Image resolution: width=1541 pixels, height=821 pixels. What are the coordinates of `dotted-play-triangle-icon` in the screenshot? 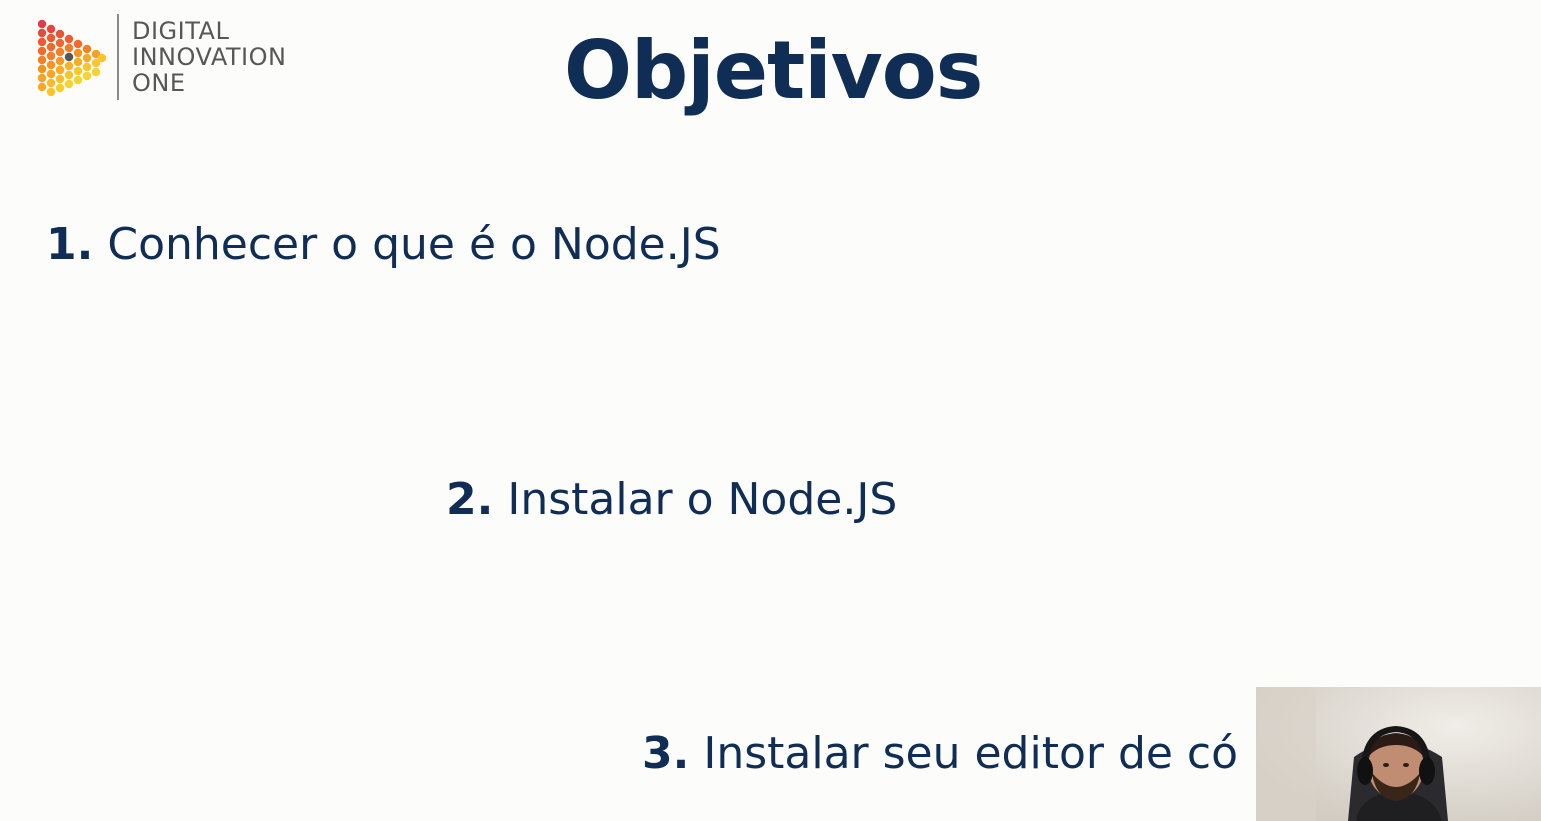 It's located at (72, 57).